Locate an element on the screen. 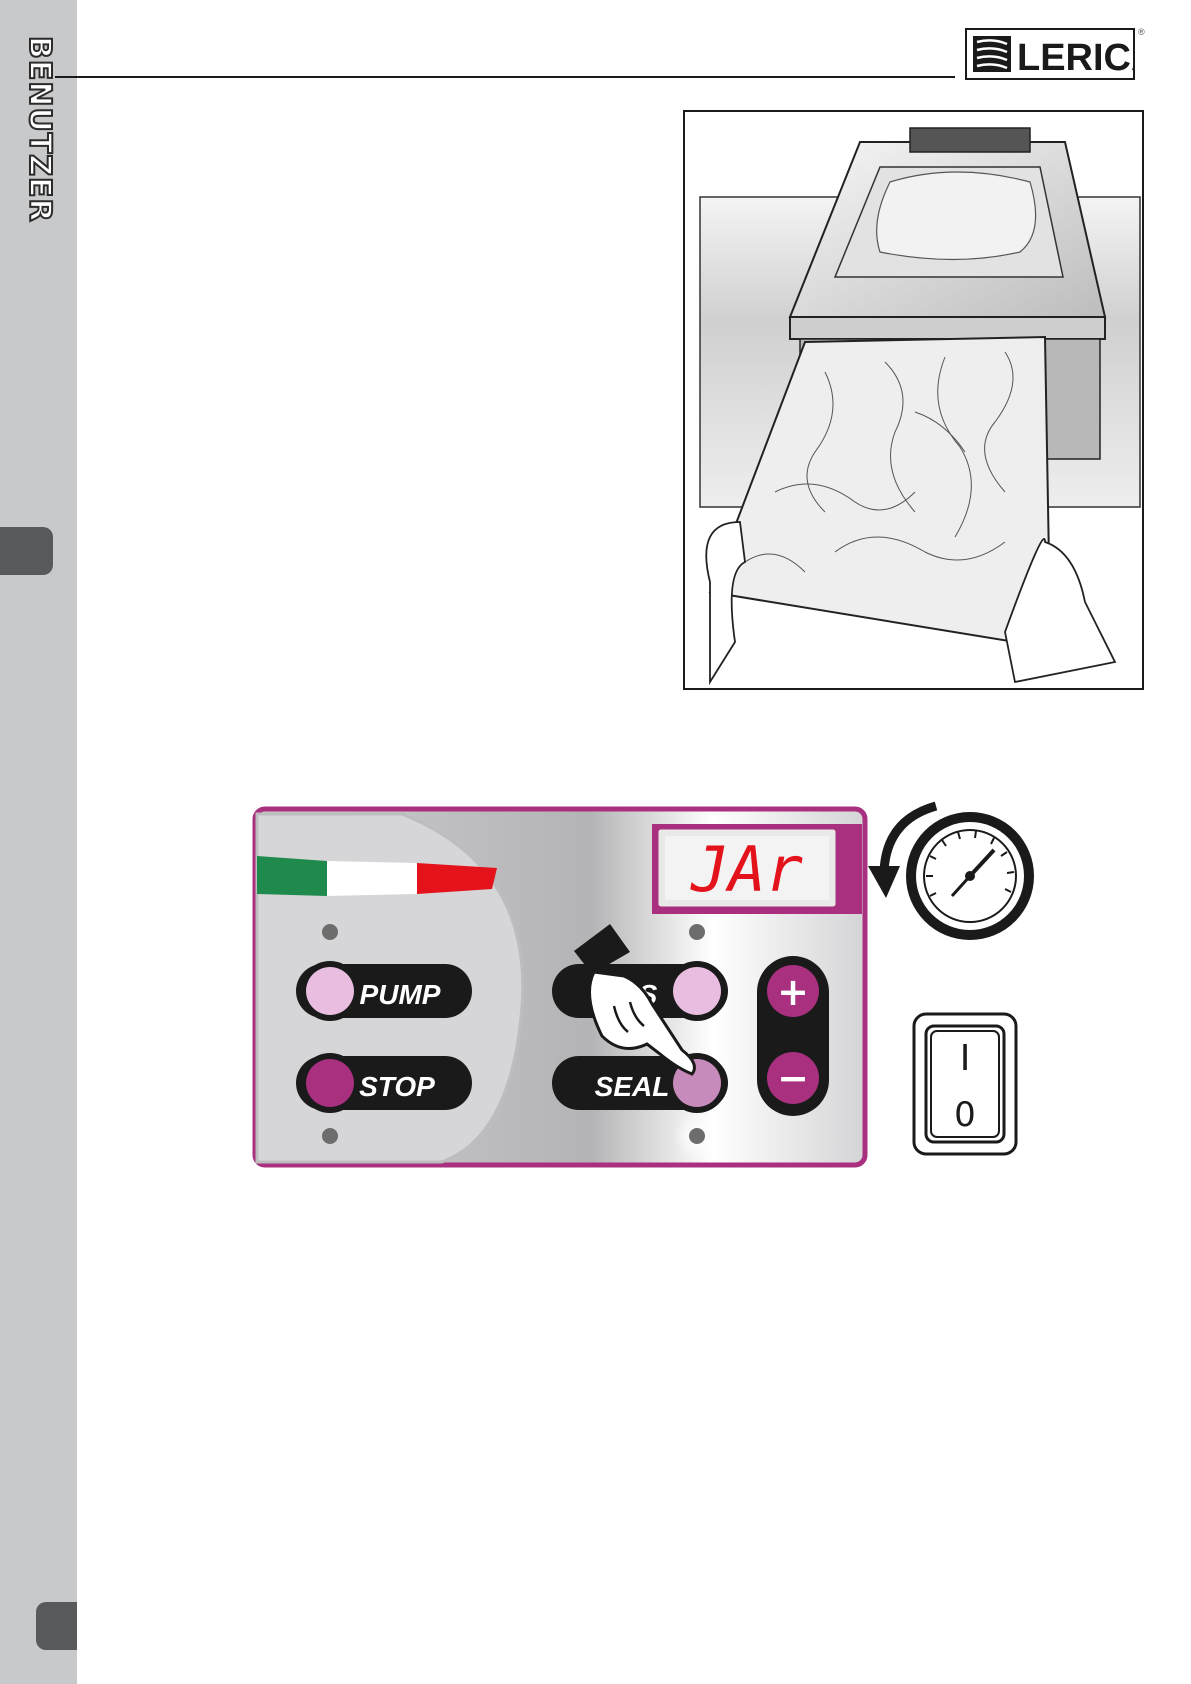 The width and height of the screenshot is (1191, 1684). stop-label: STOP is located at coordinates (397, 1086).